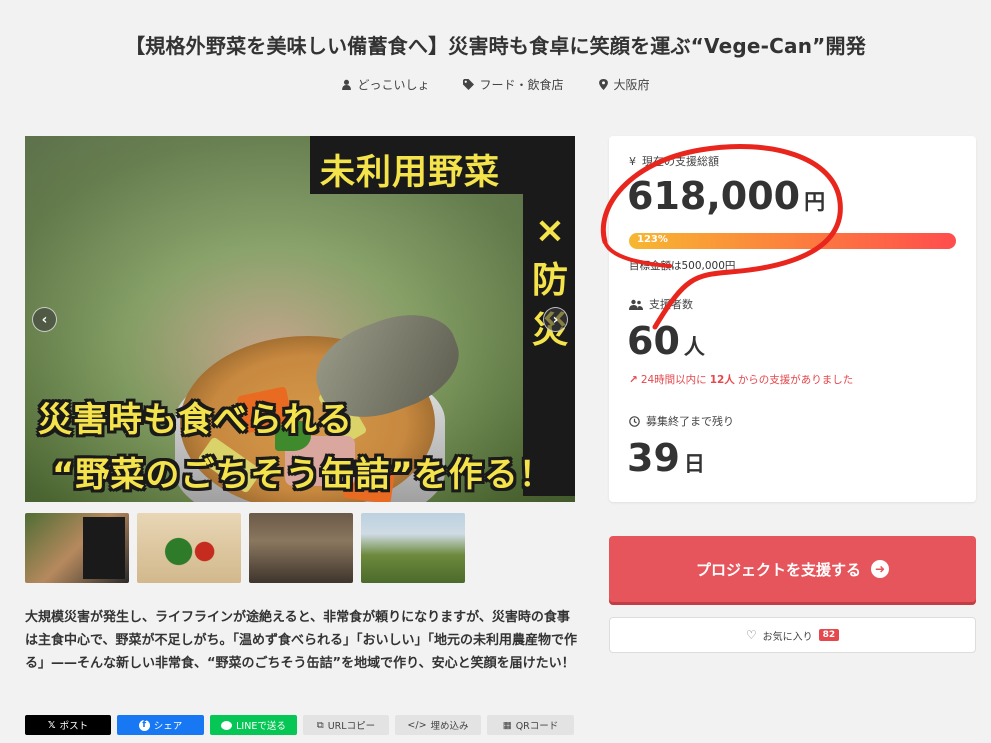 The width and height of the screenshot is (991, 743). I want to click on remaining-value: 39 日, so click(666, 458).